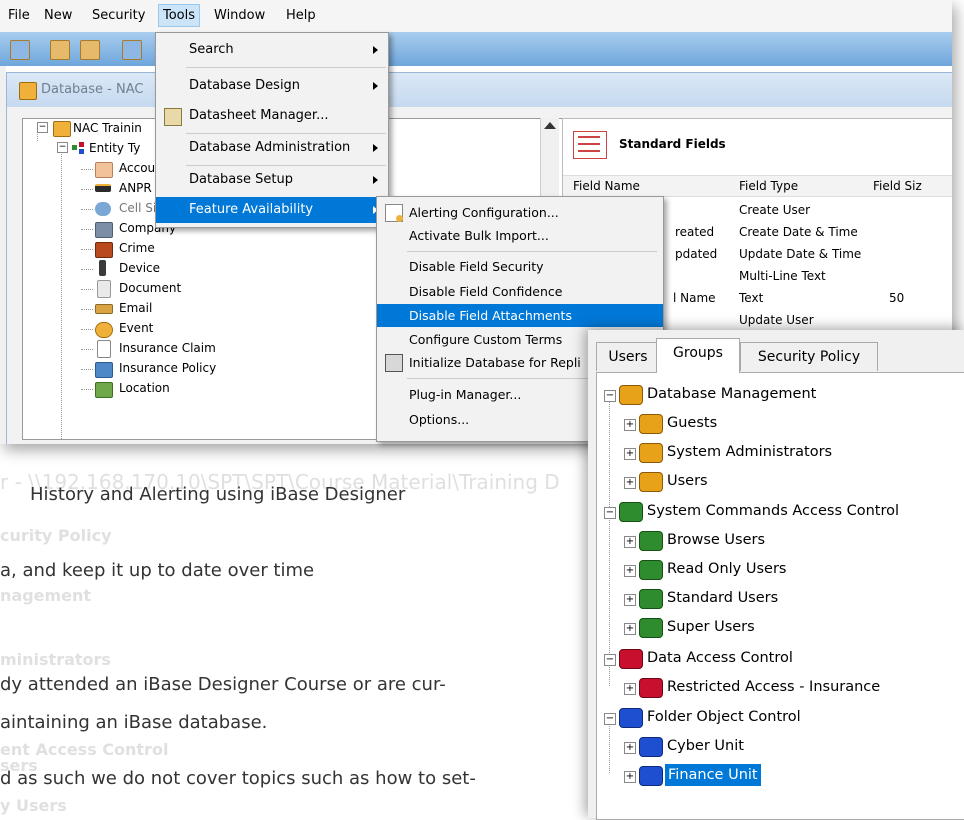  I want to click on submenu-item-disable-field-attachments: Disable Field Attachments, so click(520, 315).